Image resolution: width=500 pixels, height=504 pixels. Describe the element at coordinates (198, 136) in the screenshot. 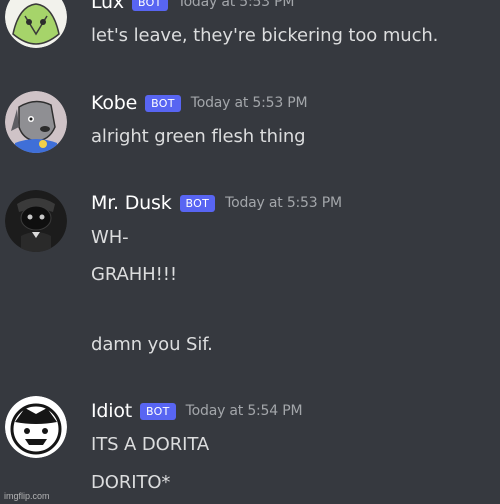

I see `message-text: alright green flesh thing` at that location.